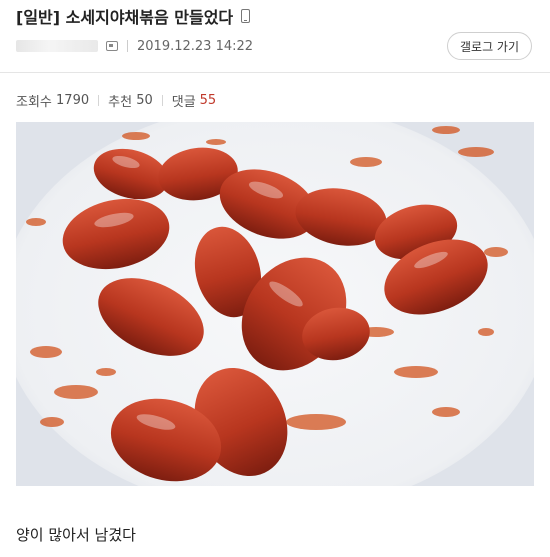  I want to click on comments-label: 댓글, so click(184, 100).